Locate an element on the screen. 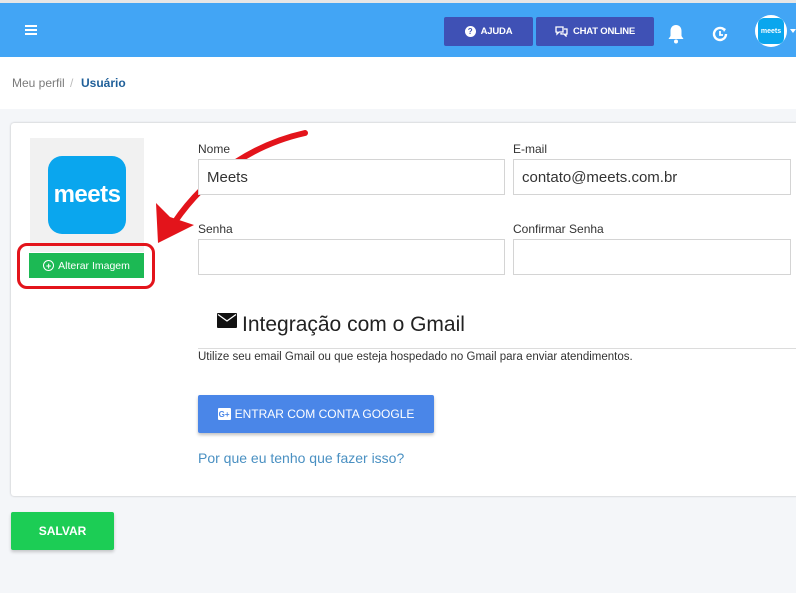 The width and height of the screenshot is (796, 593). user-avatar: meets is located at coordinates (771, 31).